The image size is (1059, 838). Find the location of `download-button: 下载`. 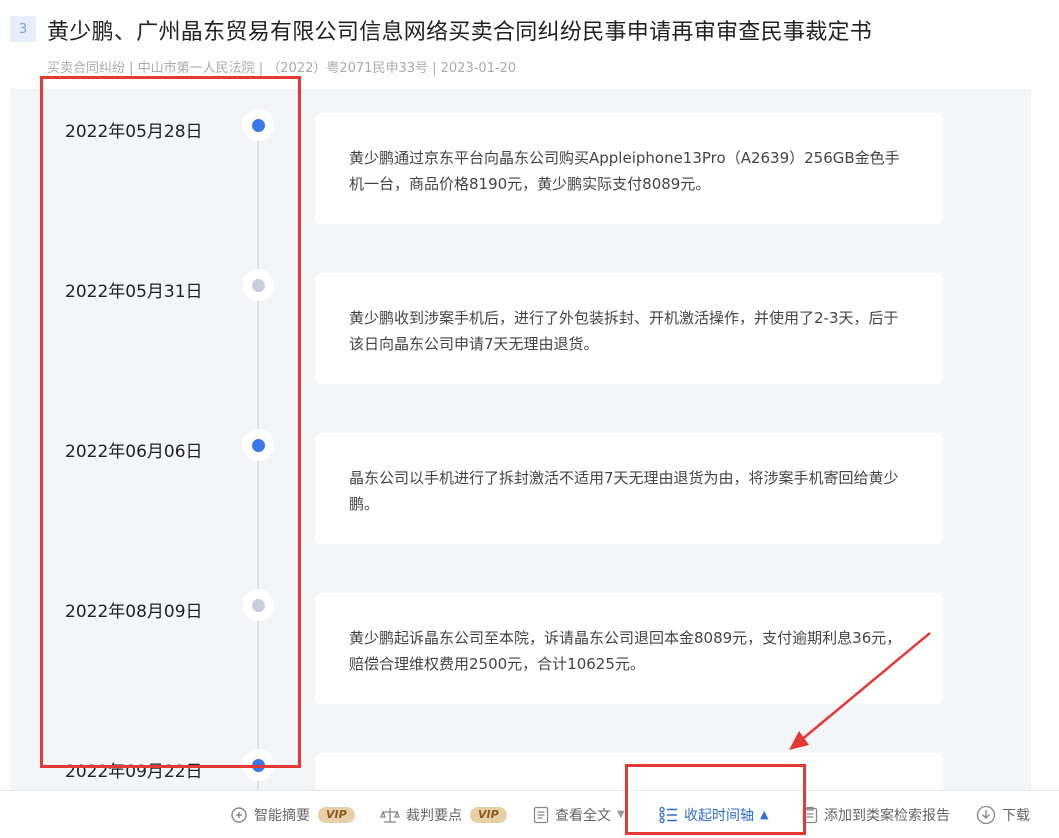

download-button: 下载 is located at coordinates (1003, 814).